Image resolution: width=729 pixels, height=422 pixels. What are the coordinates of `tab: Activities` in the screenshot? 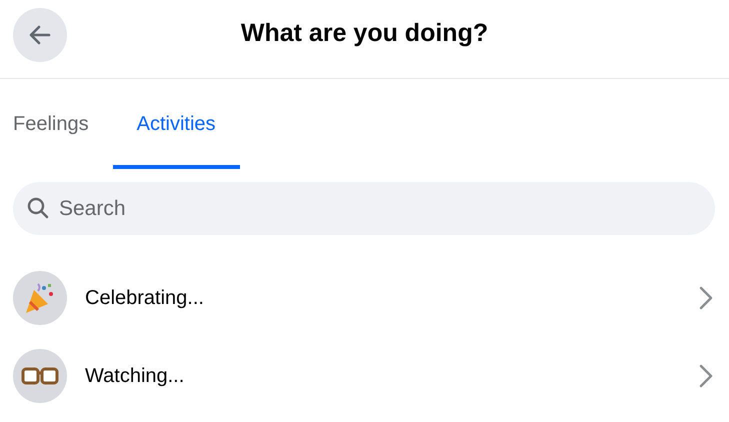 It's located at (176, 124).